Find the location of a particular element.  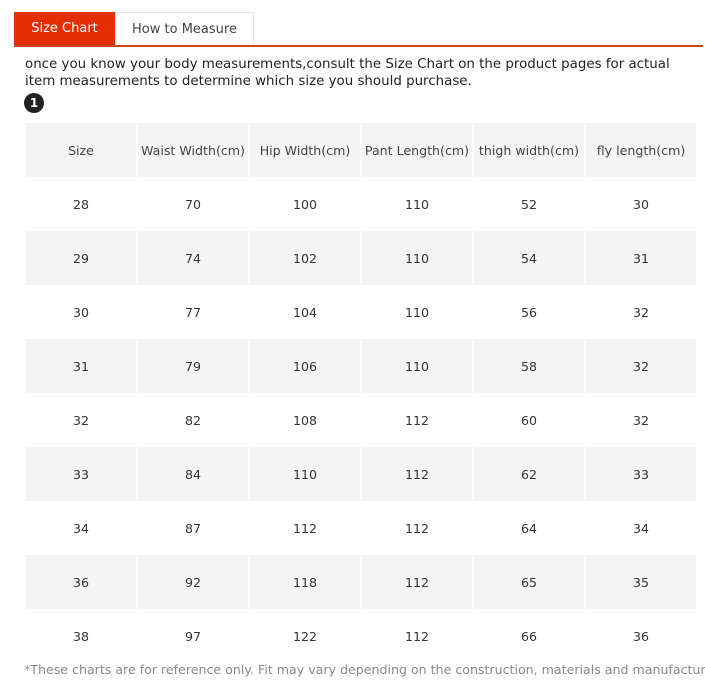

table-row: 38 97 122 112 66 36 is located at coordinates (361, 636).